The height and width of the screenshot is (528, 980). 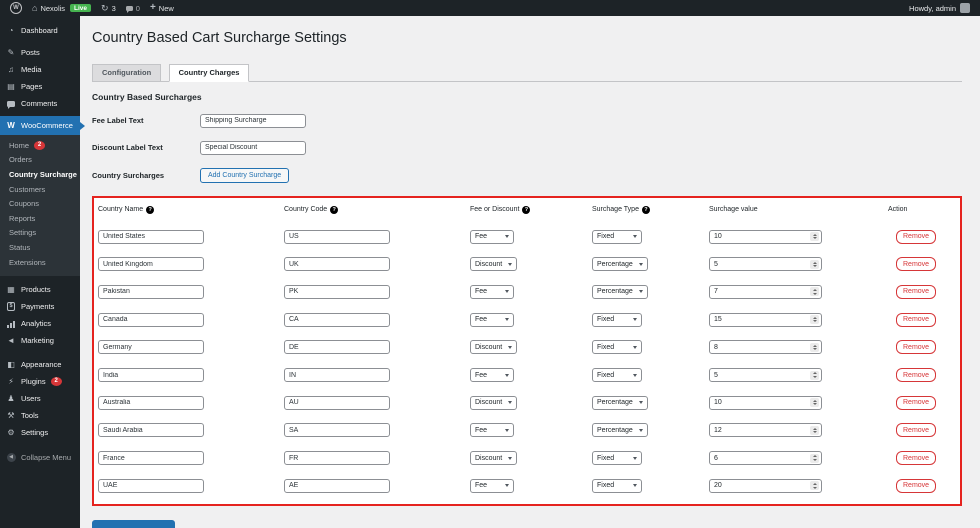 What do you see at coordinates (40, 52) in the screenshot?
I see `sidebar-item-posts: ✎ Posts` at bounding box center [40, 52].